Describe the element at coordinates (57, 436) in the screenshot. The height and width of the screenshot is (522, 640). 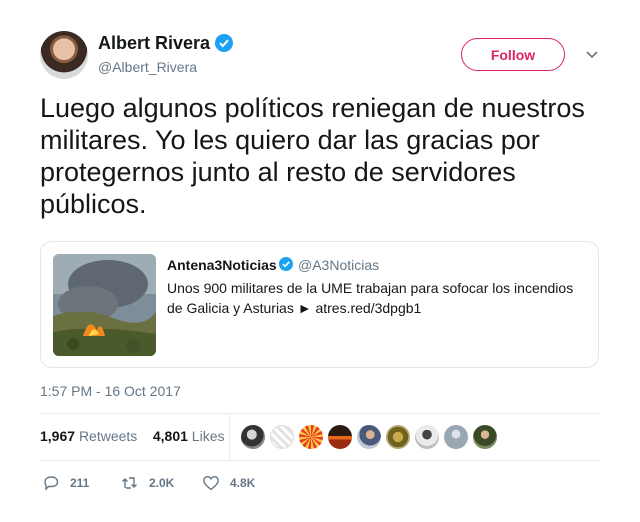
I see `retweets-count: 1,967` at that location.